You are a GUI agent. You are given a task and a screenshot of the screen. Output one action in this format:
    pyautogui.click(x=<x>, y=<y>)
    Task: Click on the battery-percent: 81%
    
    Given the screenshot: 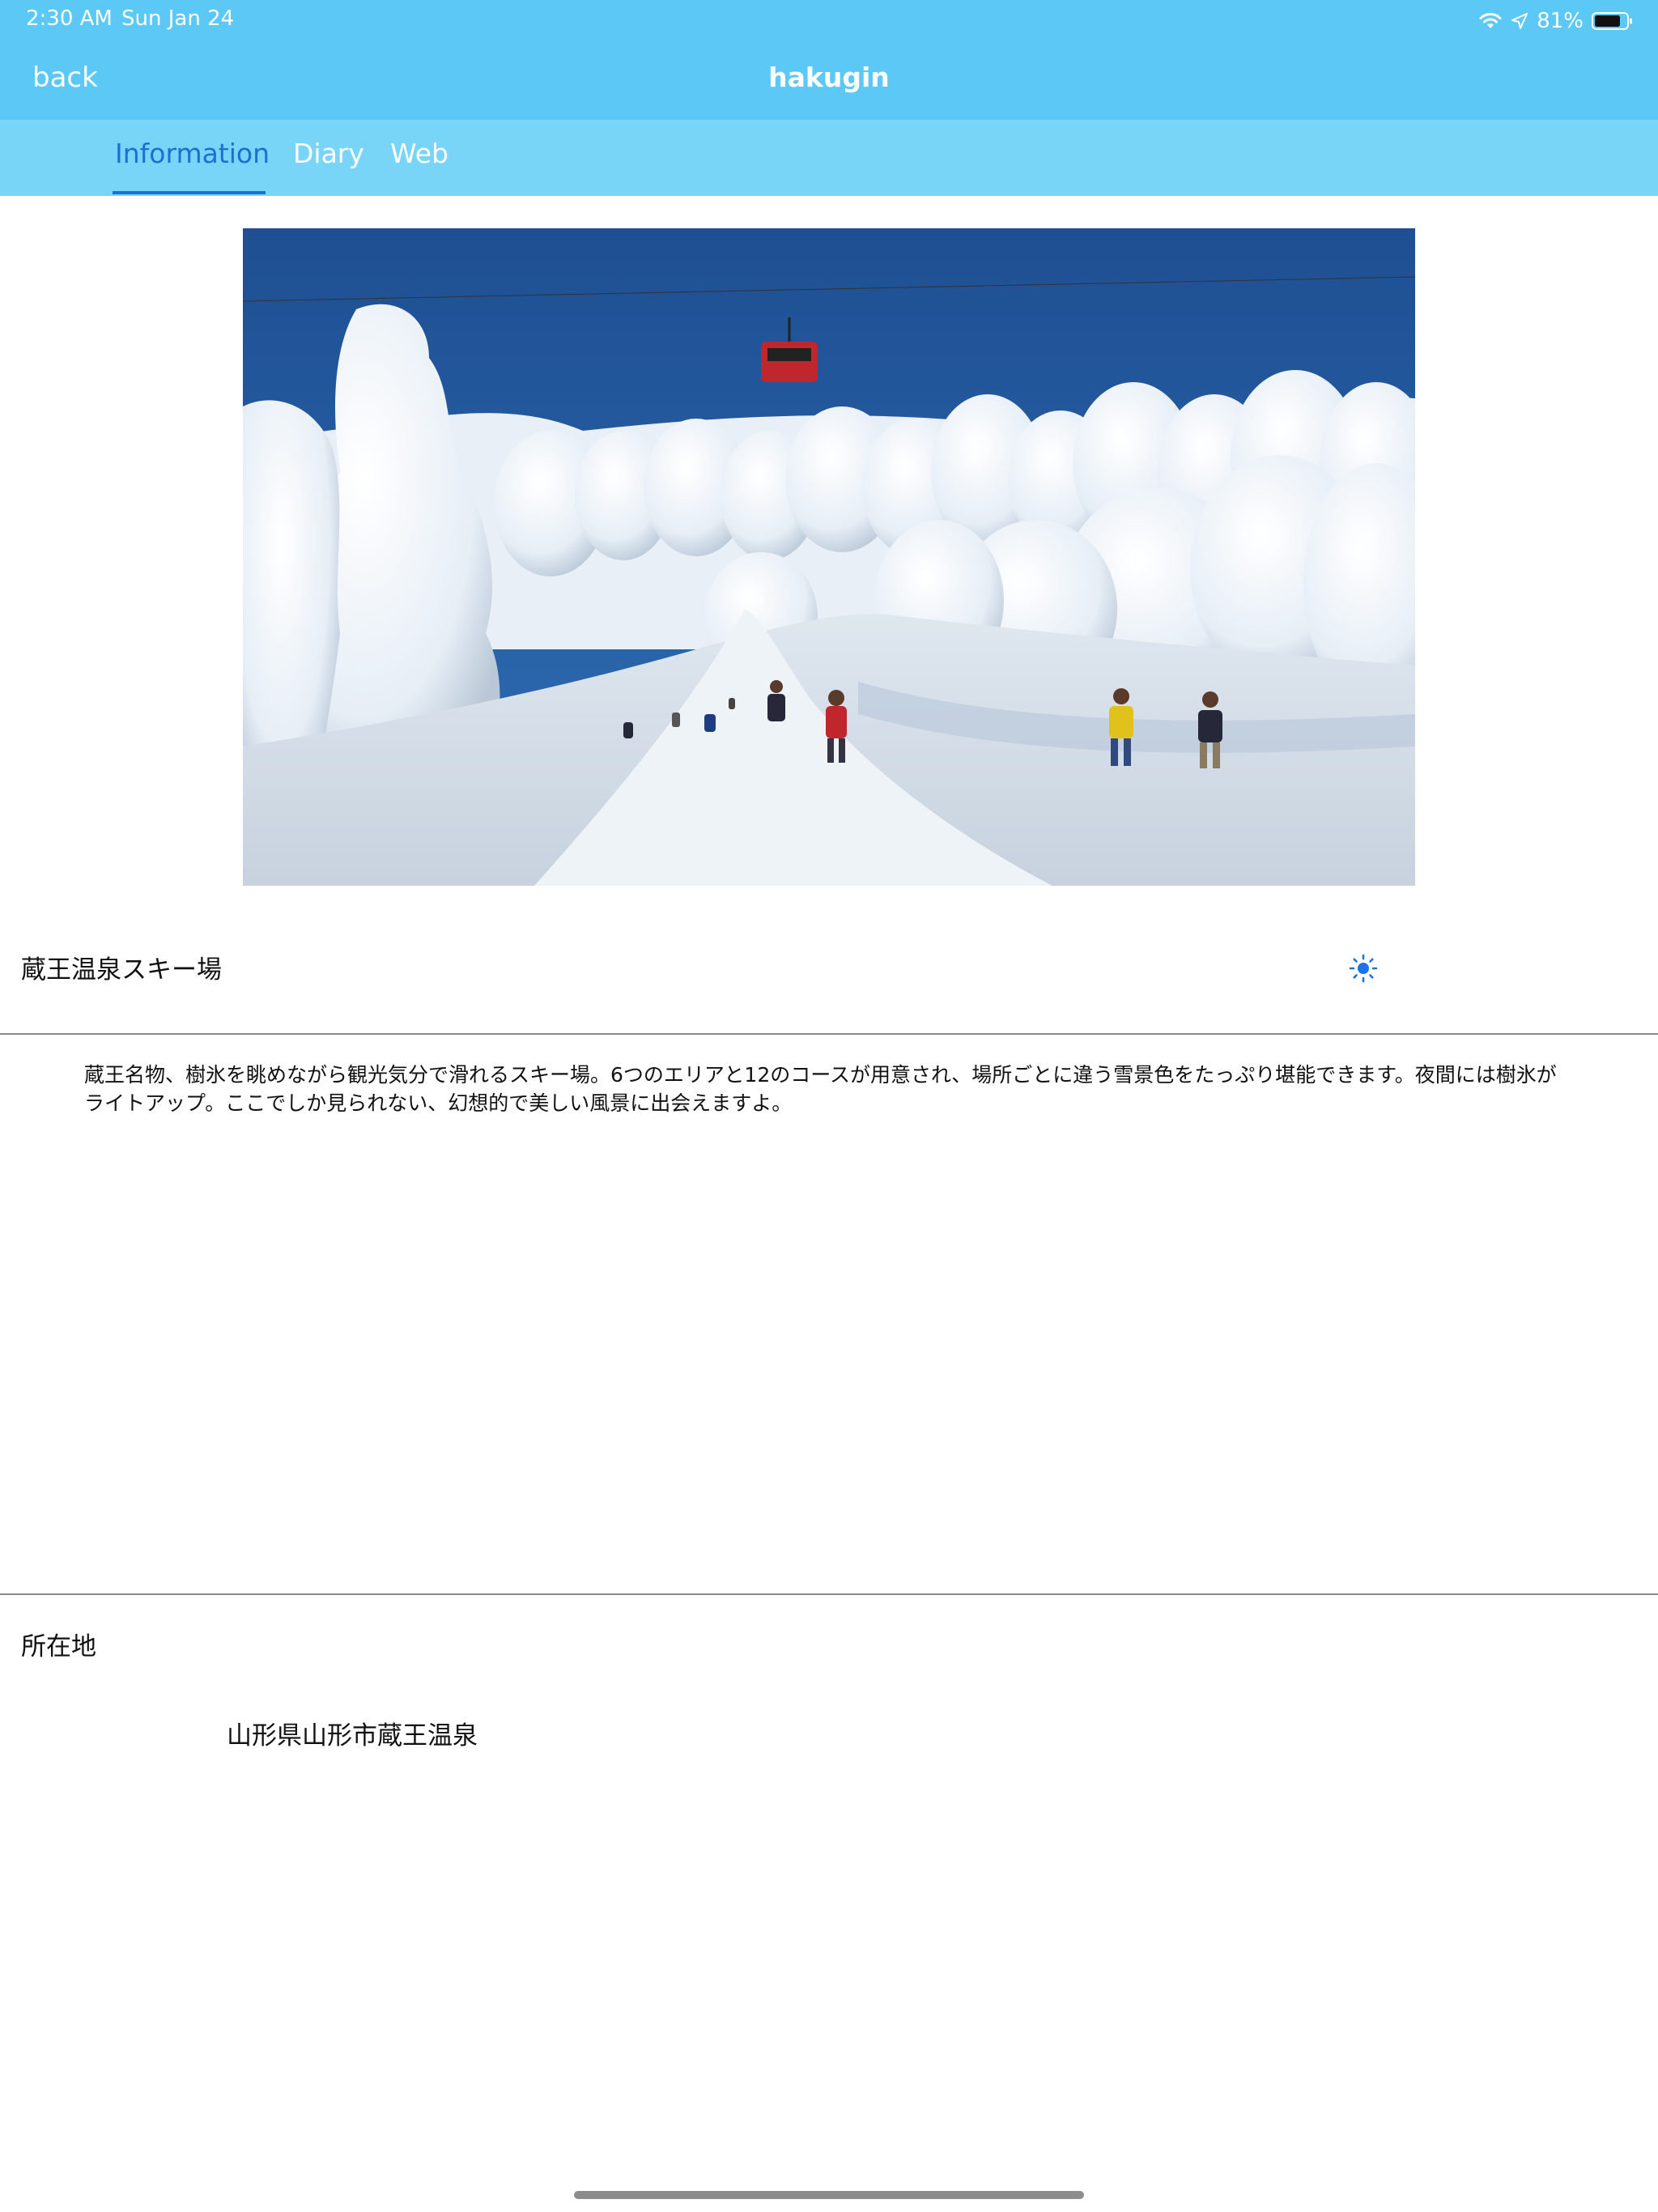 What is the action you would take?
    pyautogui.click(x=1560, y=21)
    